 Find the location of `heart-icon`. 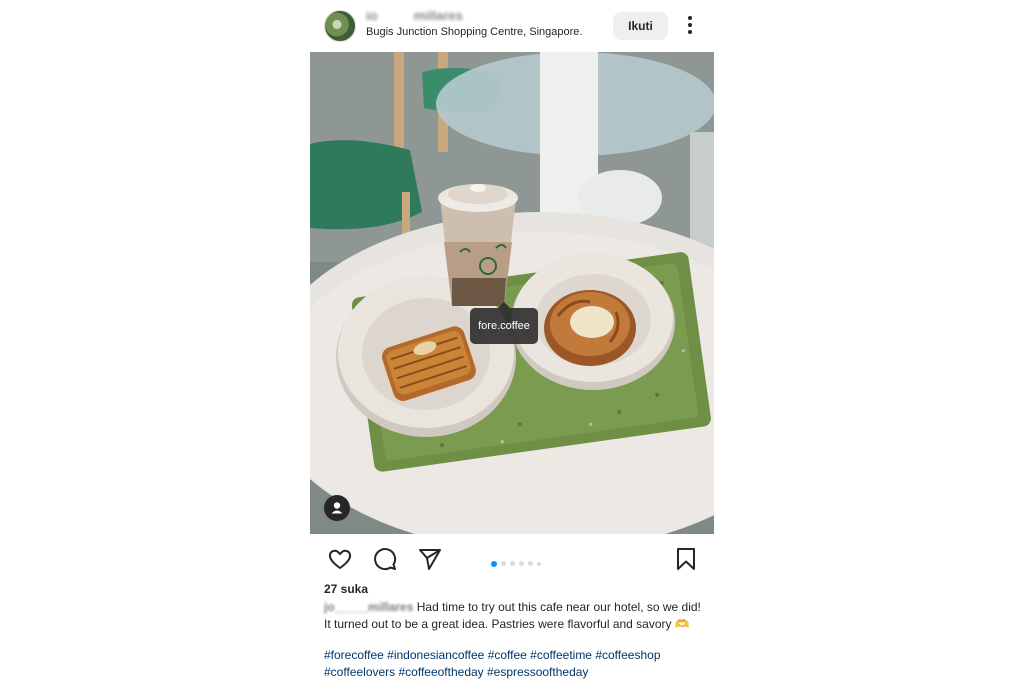

heart-icon is located at coordinates (340, 559).